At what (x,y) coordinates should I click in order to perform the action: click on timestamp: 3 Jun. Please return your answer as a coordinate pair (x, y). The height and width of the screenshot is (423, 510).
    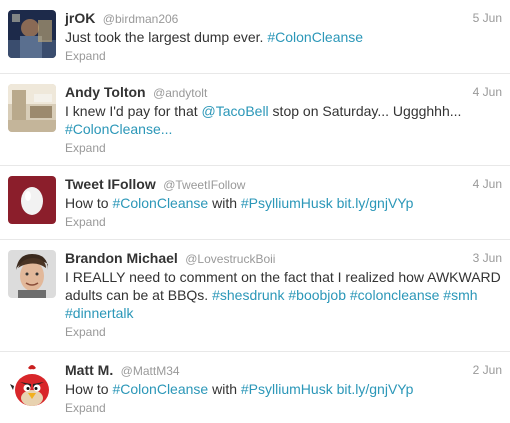
    Looking at the image, I should click on (487, 258).